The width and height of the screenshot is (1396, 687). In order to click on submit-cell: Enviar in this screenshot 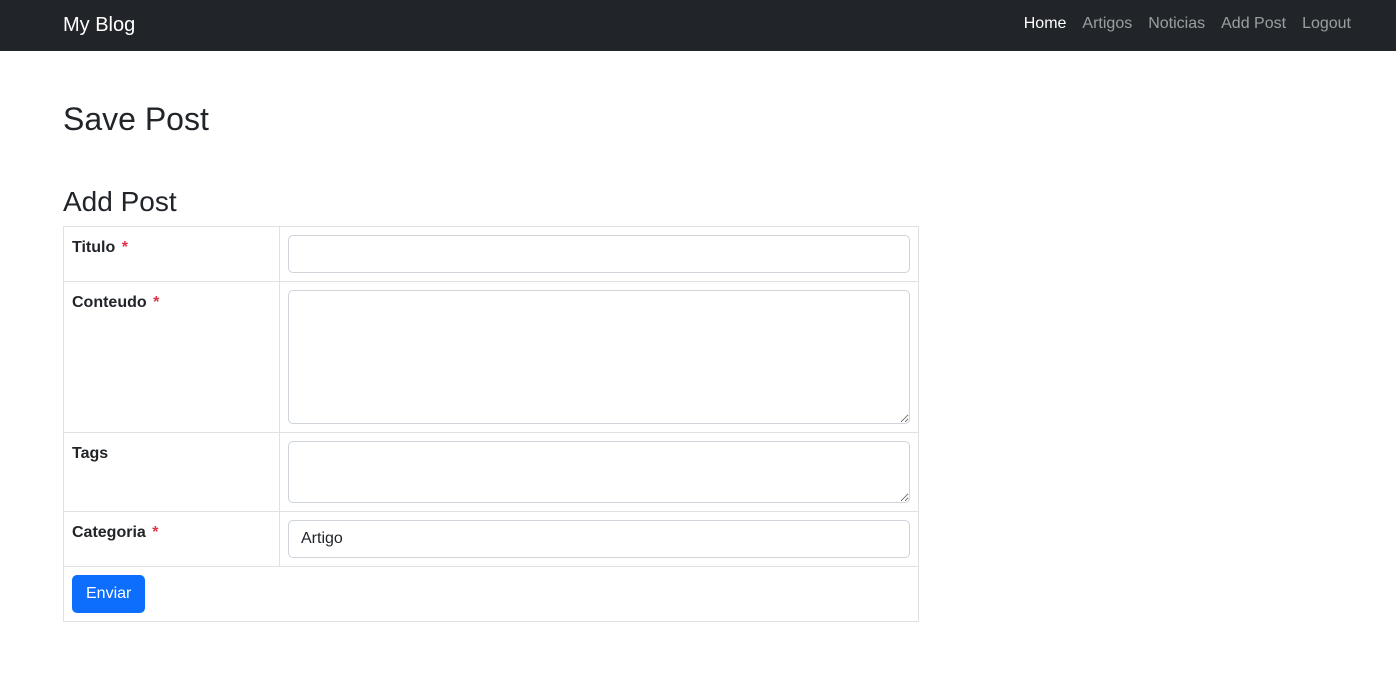, I will do `click(491, 594)`.